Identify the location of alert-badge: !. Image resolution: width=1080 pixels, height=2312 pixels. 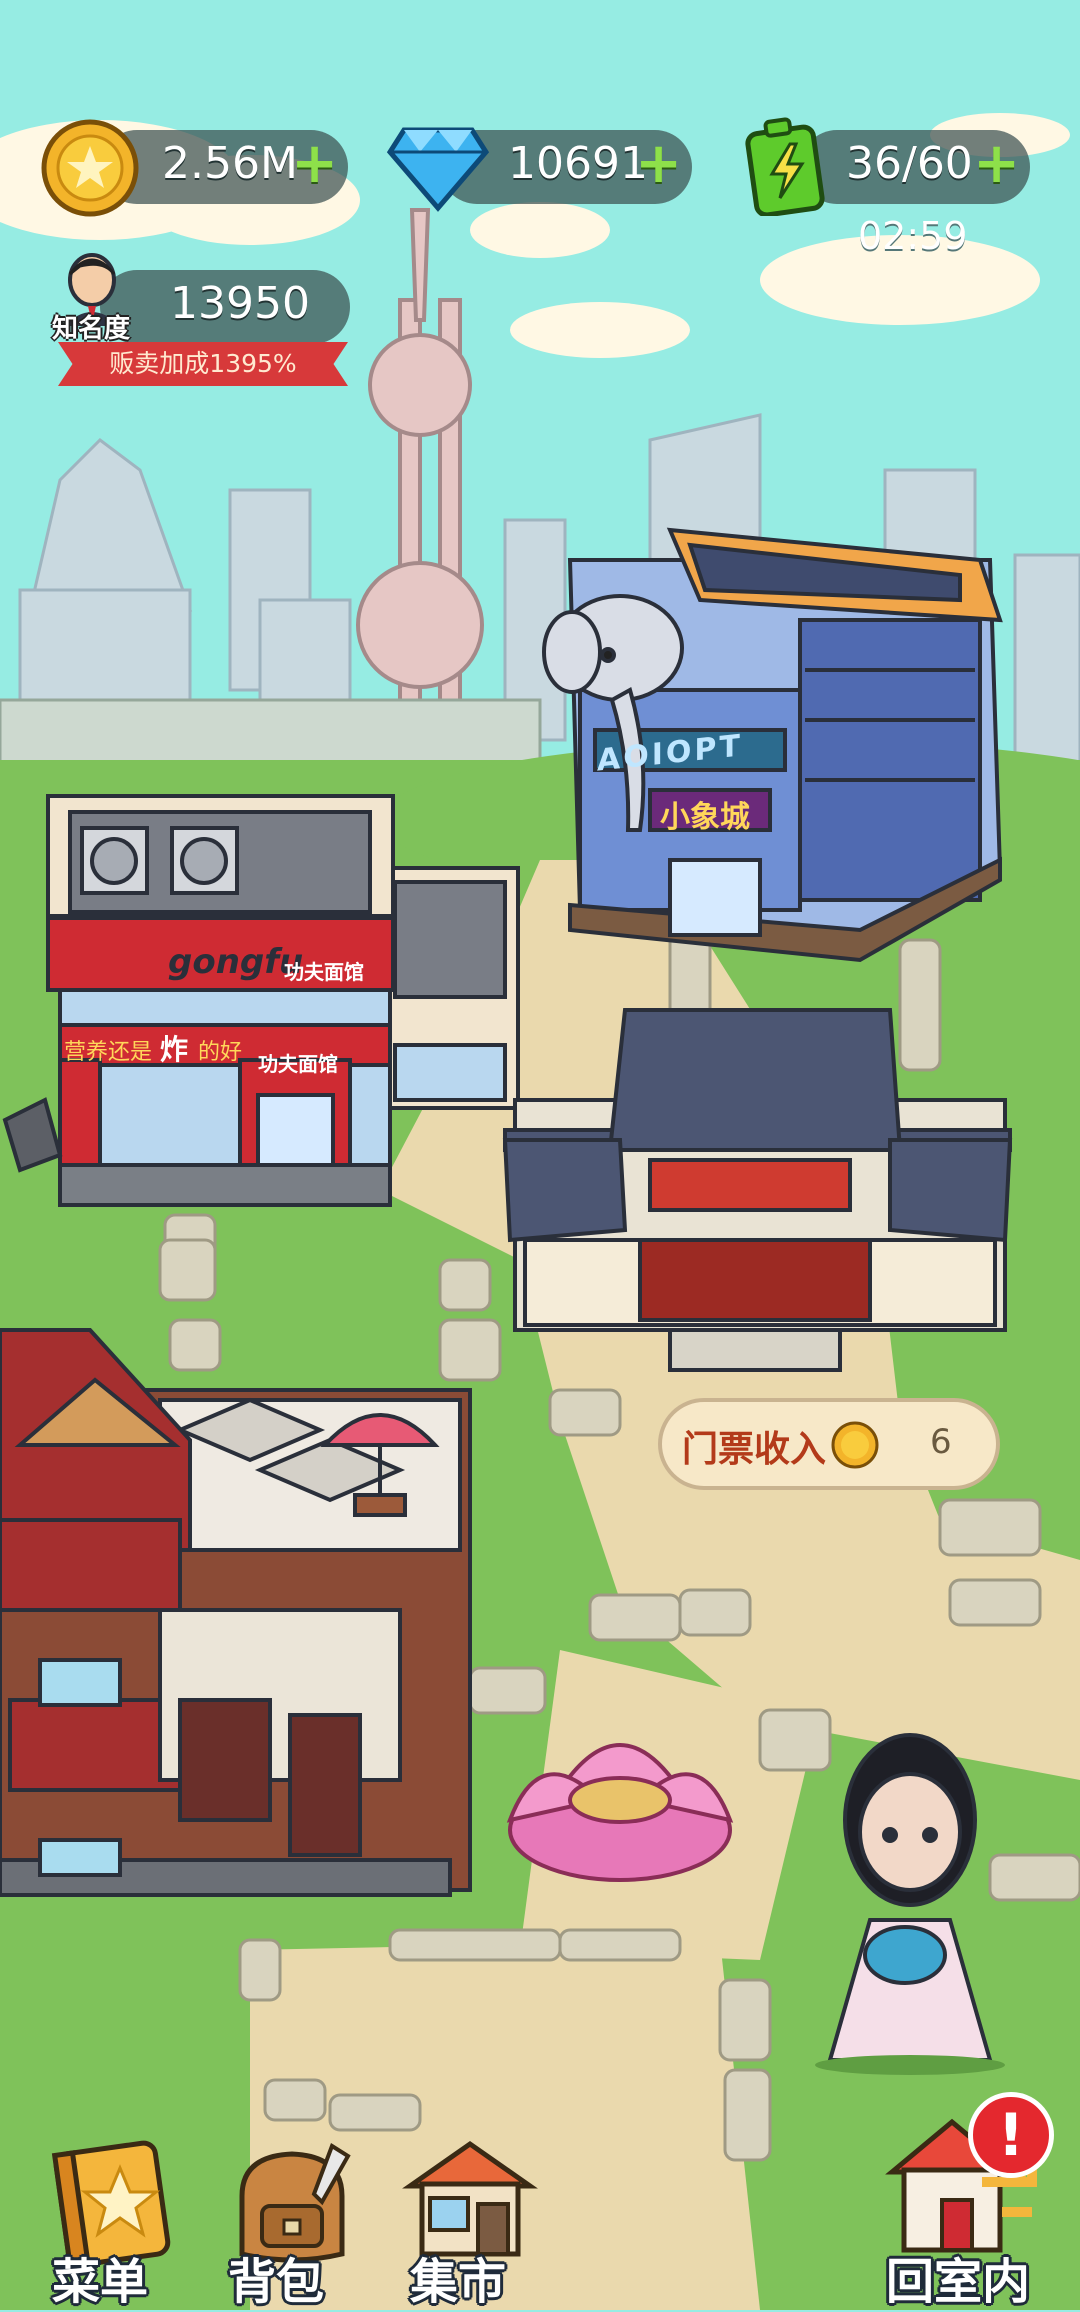
(1011, 2135).